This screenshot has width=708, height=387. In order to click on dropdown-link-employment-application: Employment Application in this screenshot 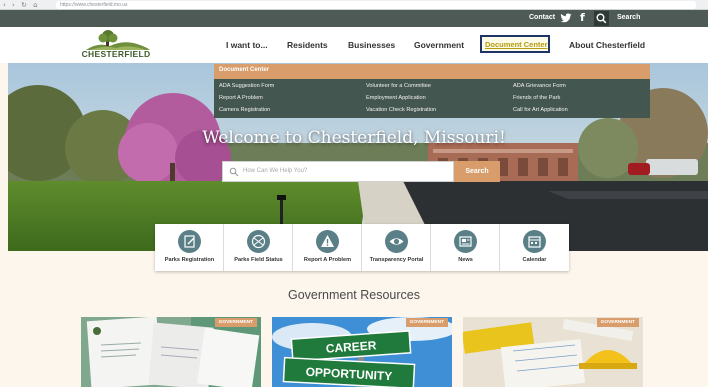, I will do `click(396, 98)`.